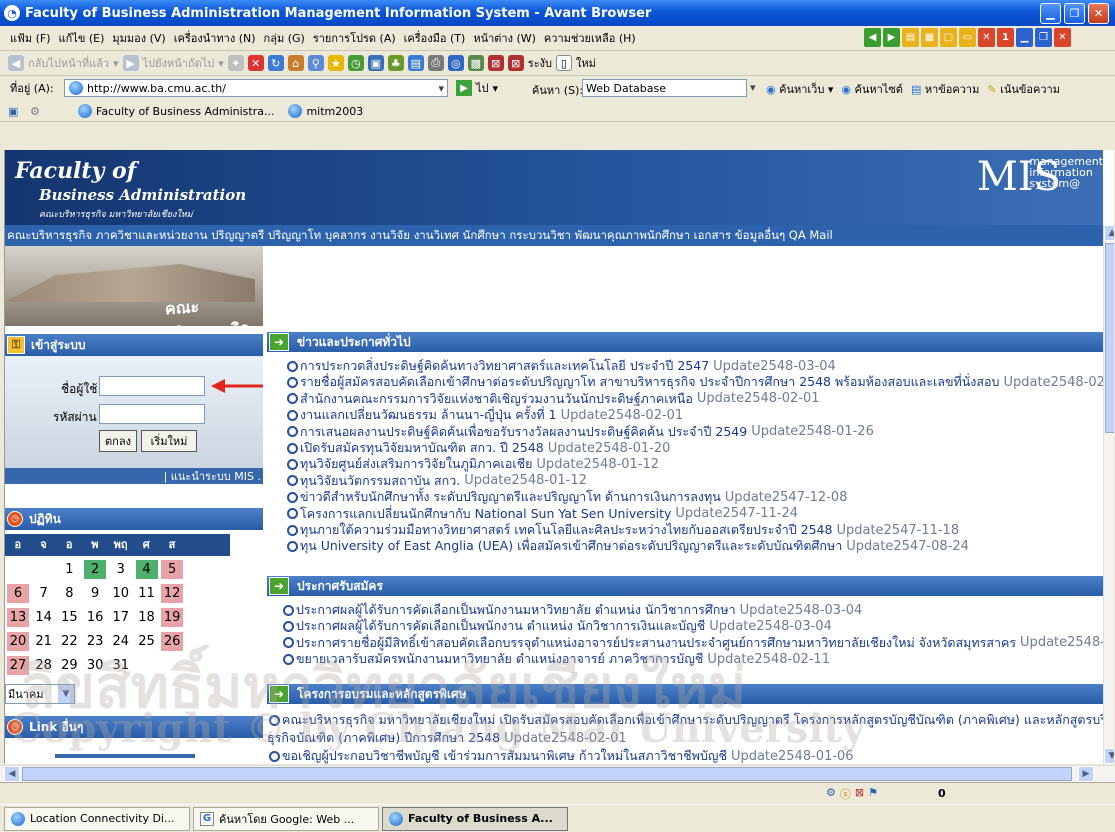 Image resolution: width=1115 pixels, height=832 pixels. Describe the element at coordinates (18, 593) in the screenshot. I see `calendar-day: 6` at that location.